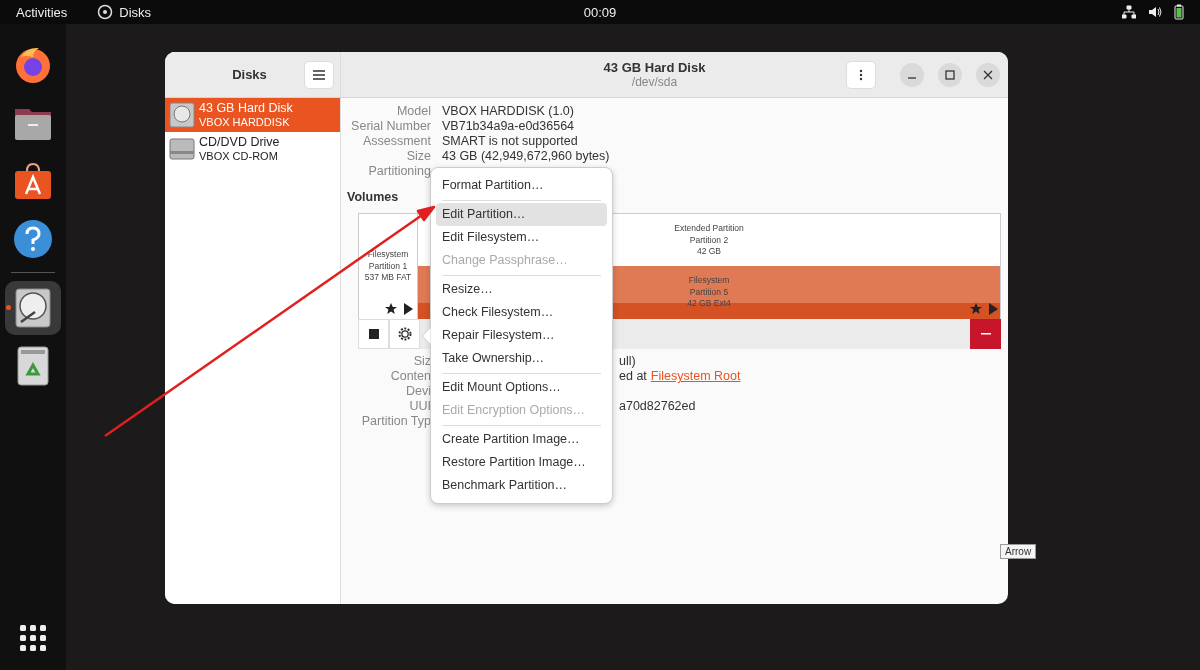  I want to click on battery-icon, so click(1179, 12).